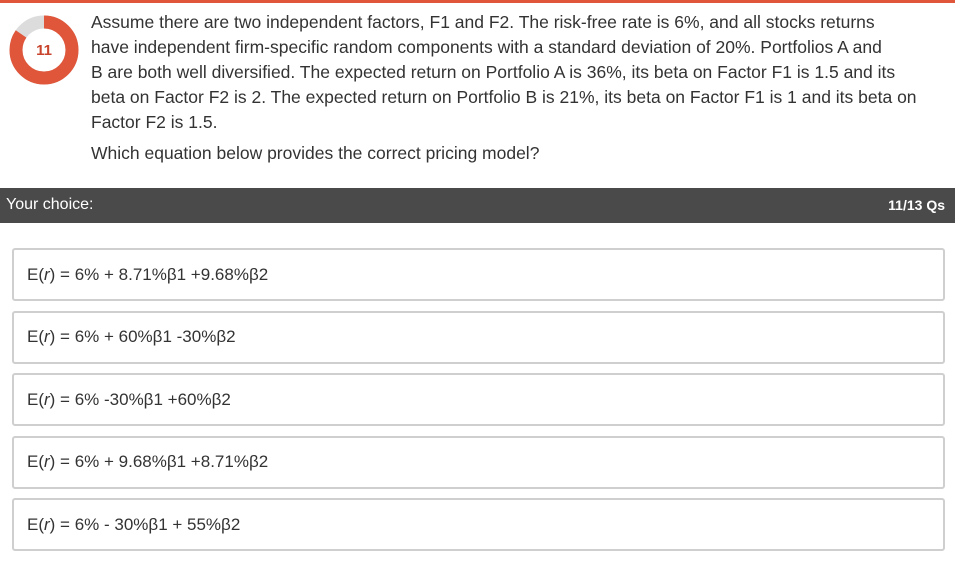 This screenshot has height=566, width=955. What do you see at coordinates (478, 274) in the screenshot?
I see `answer-option-1: E(r) = 6% + 8.71%β1 +9.68%β2` at bounding box center [478, 274].